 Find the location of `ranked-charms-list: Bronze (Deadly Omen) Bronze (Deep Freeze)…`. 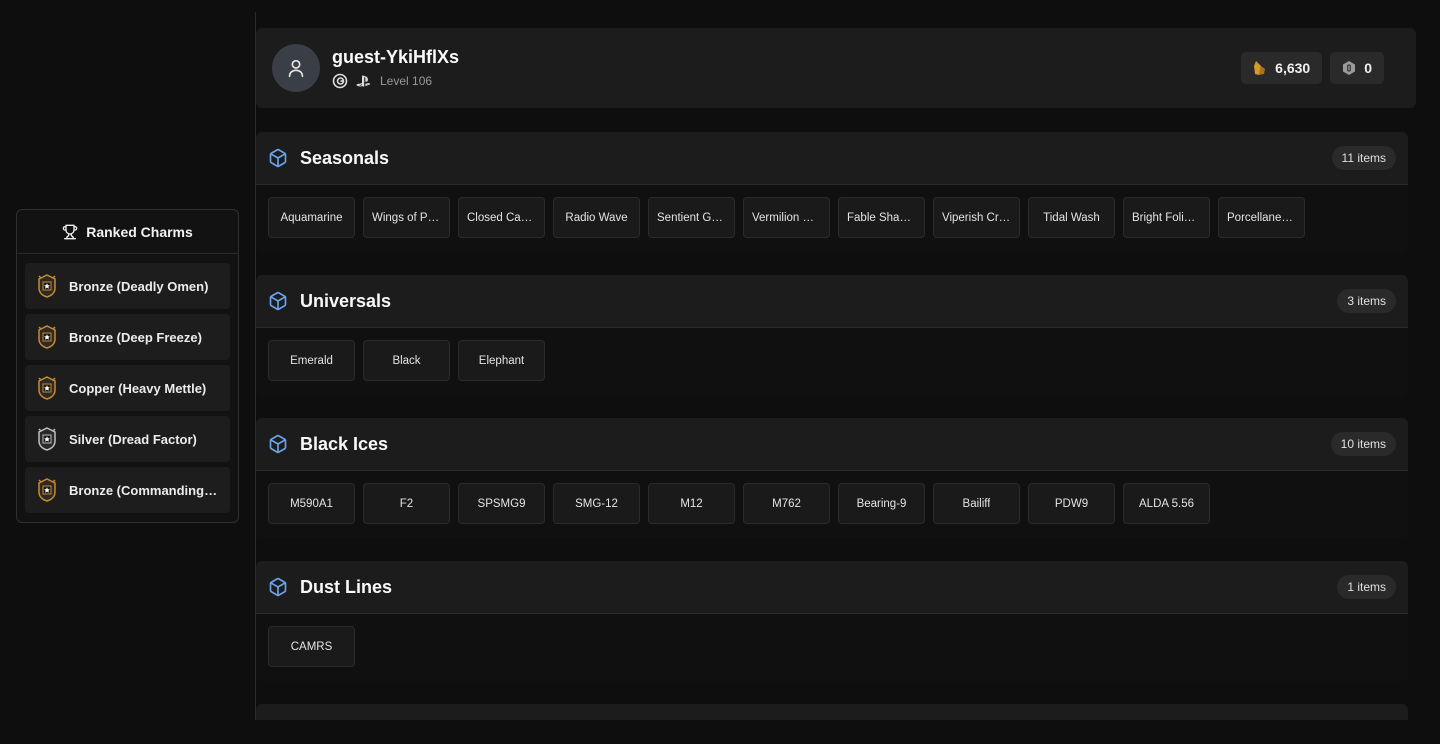

ranked-charms-list: Bronze (Deadly Omen) Bronze (Deep Freeze)… is located at coordinates (127, 388).